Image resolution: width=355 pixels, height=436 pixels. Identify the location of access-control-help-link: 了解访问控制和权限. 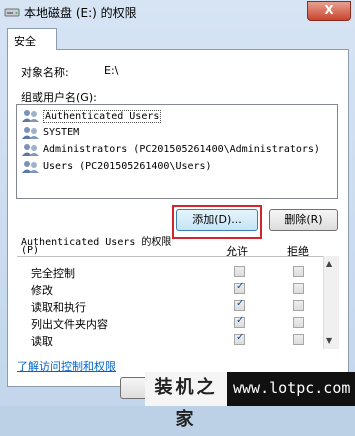
(66, 366).